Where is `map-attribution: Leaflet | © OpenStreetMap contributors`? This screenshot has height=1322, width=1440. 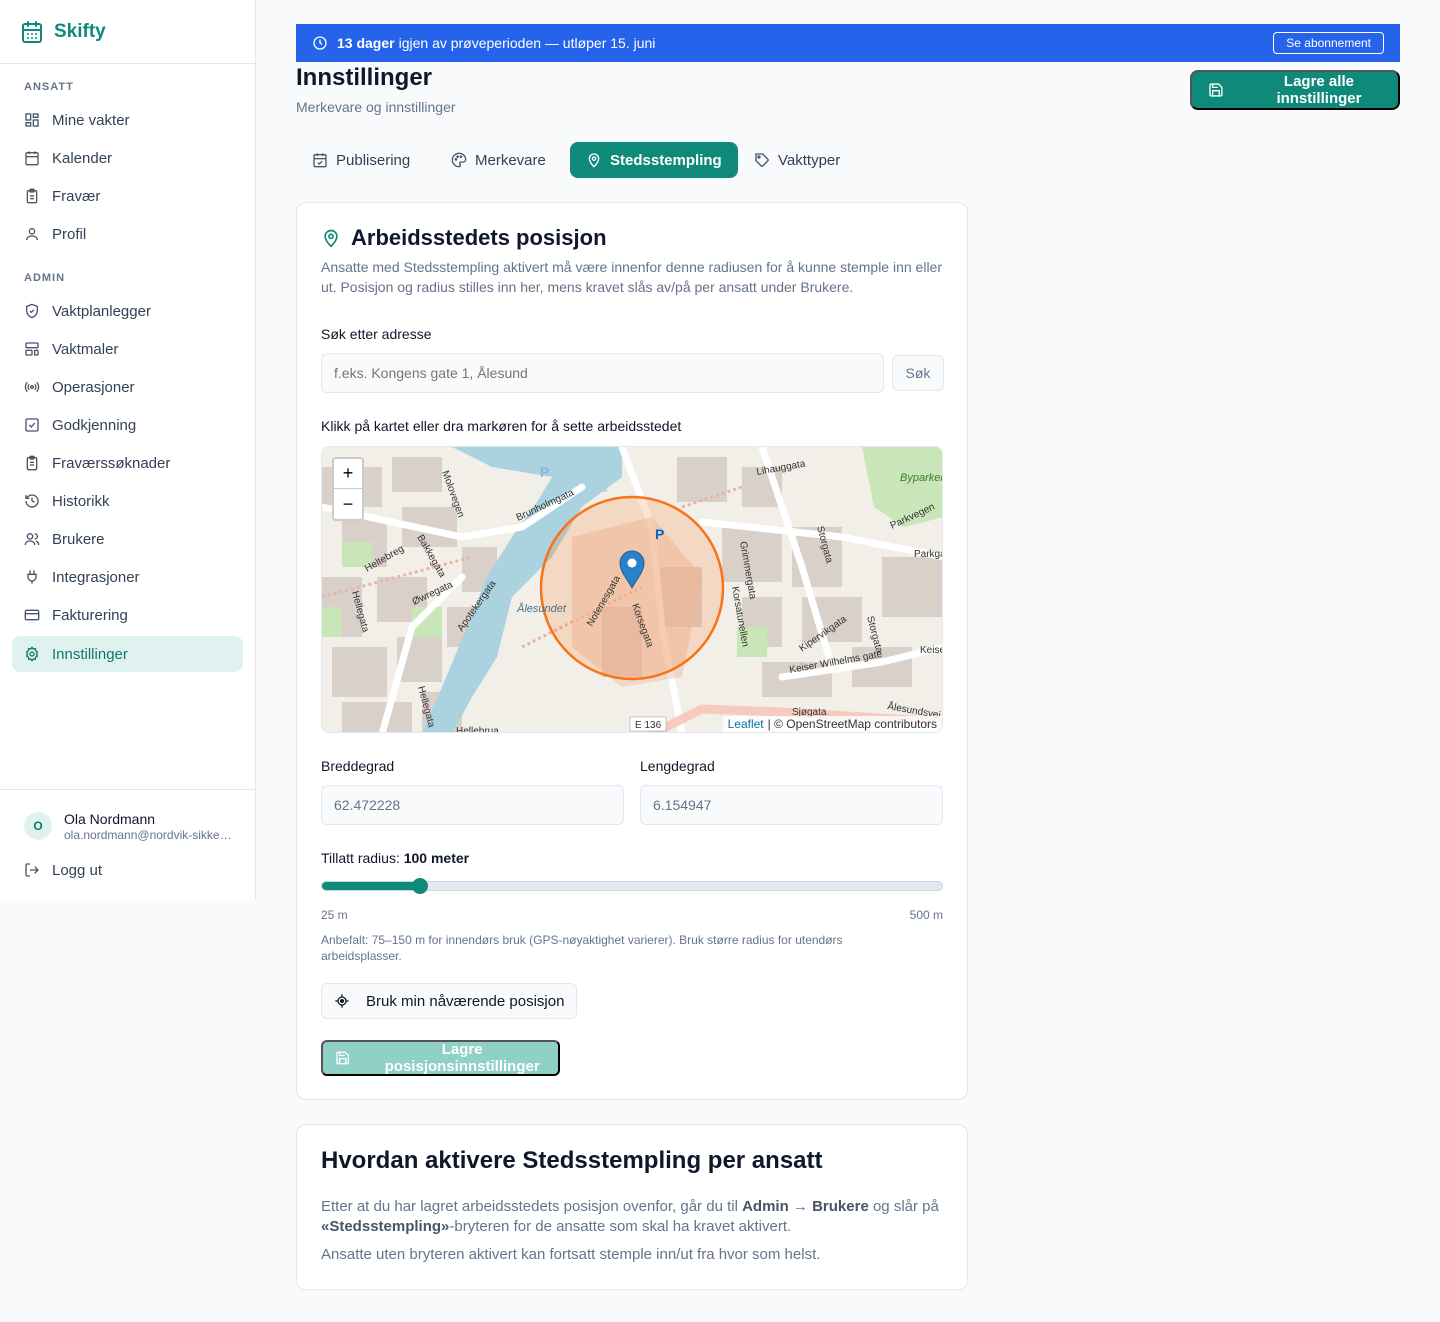
map-attribution: Leaflet | © OpenStreetMap contributors is located at coordinates (832, 724).